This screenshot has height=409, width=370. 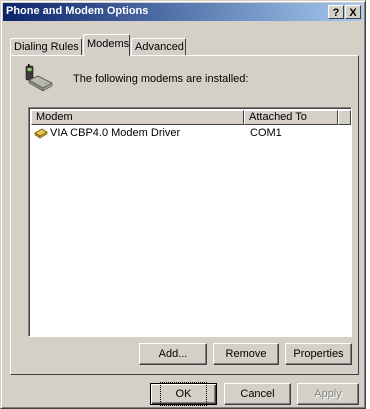 I want to click on modem-icon, so click(x=41, y=133).